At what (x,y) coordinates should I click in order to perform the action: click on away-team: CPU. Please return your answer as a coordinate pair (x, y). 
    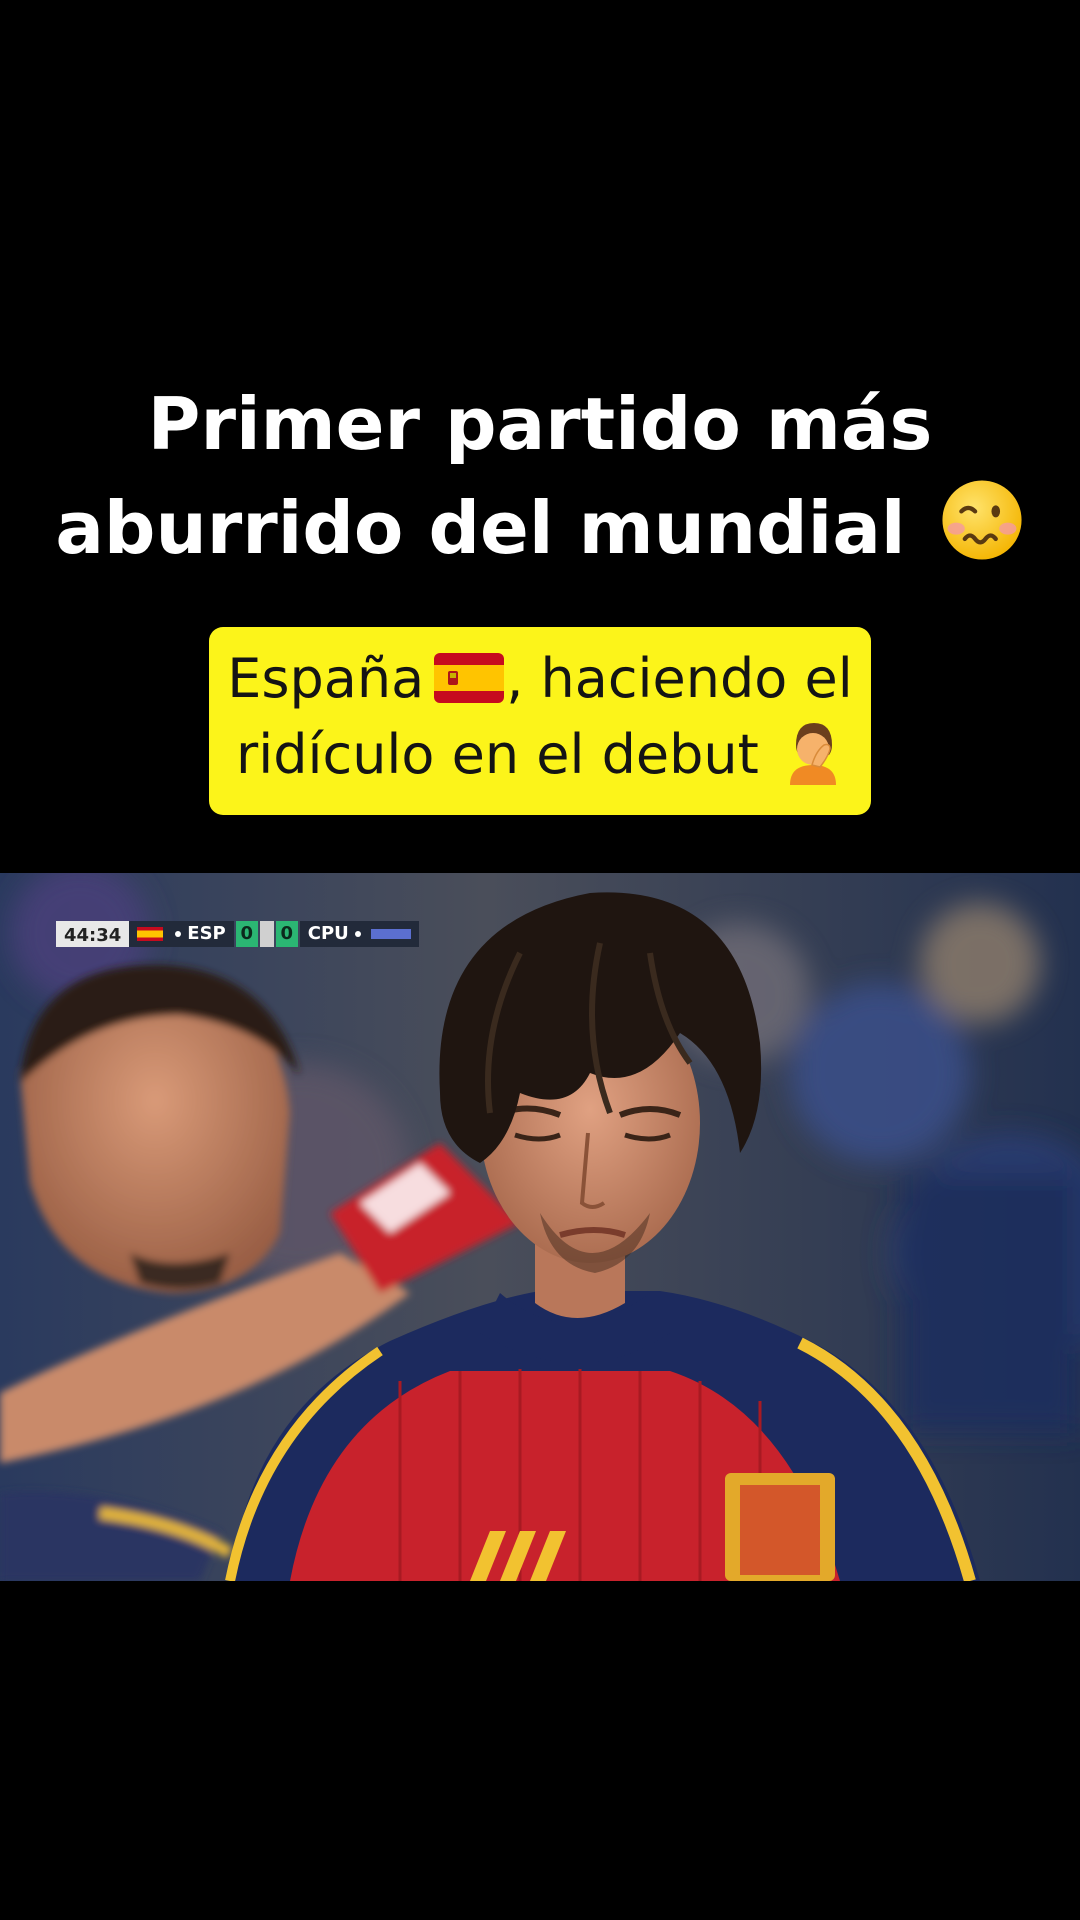
    Looking at the image, I should click on (359, 934).